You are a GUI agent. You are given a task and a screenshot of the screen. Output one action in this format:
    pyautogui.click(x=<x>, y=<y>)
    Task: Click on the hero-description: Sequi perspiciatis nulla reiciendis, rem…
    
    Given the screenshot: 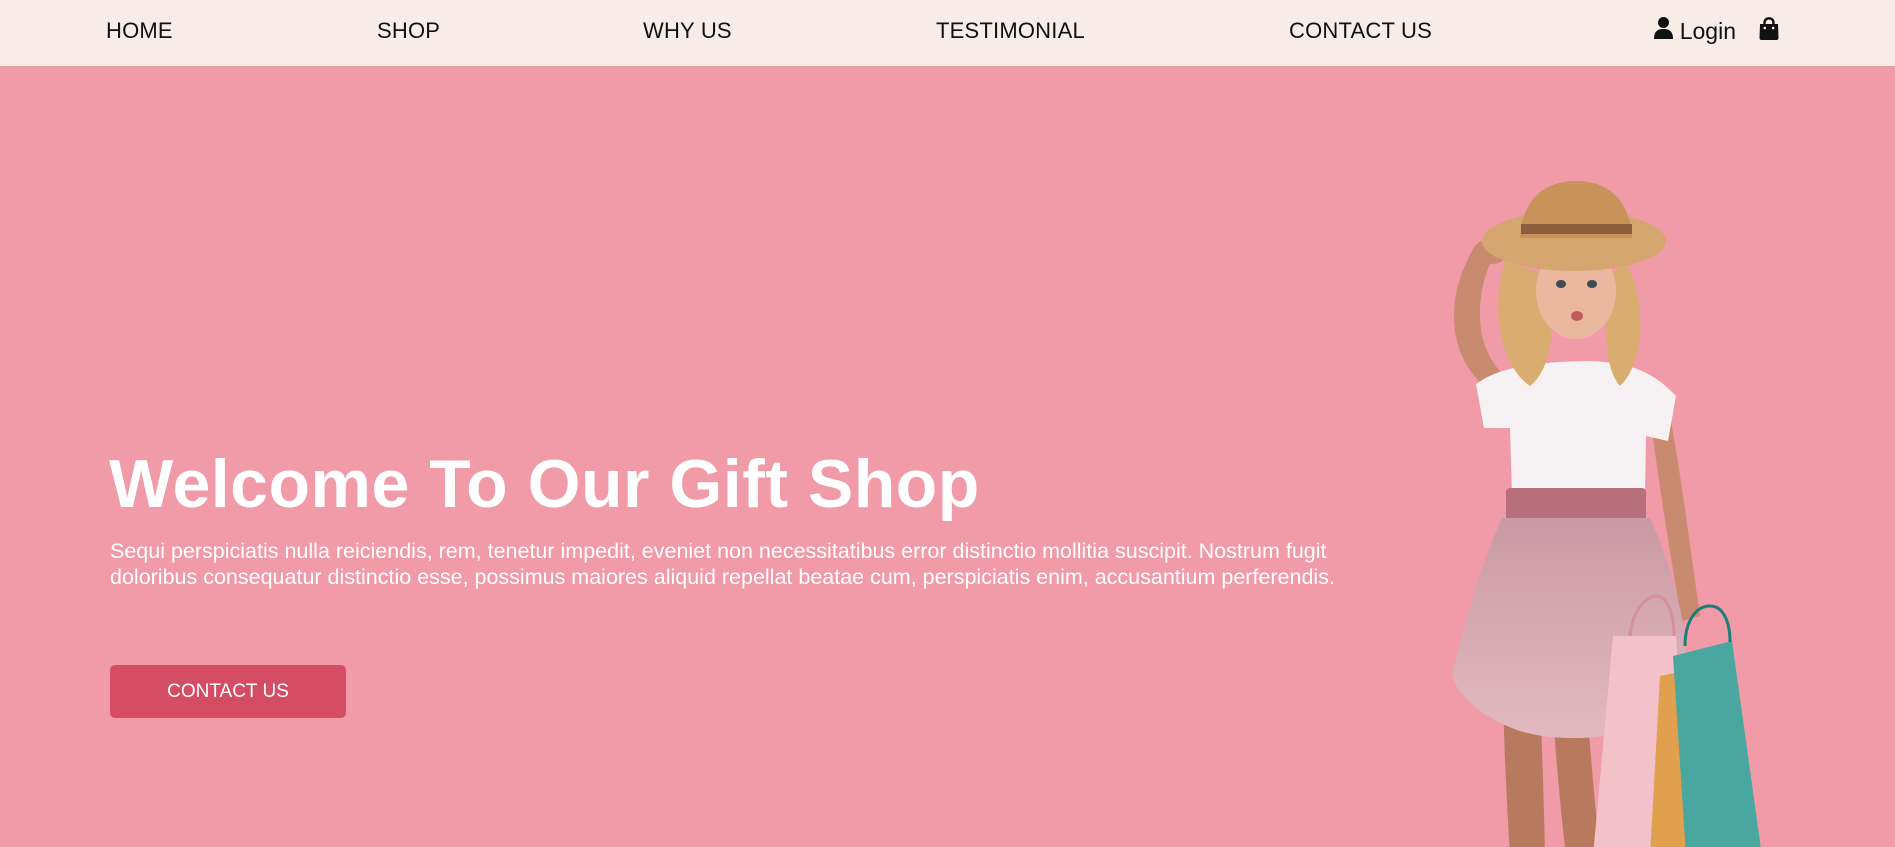 What is the action you would take?
    pyautogui.click(x=722, y=564)
    